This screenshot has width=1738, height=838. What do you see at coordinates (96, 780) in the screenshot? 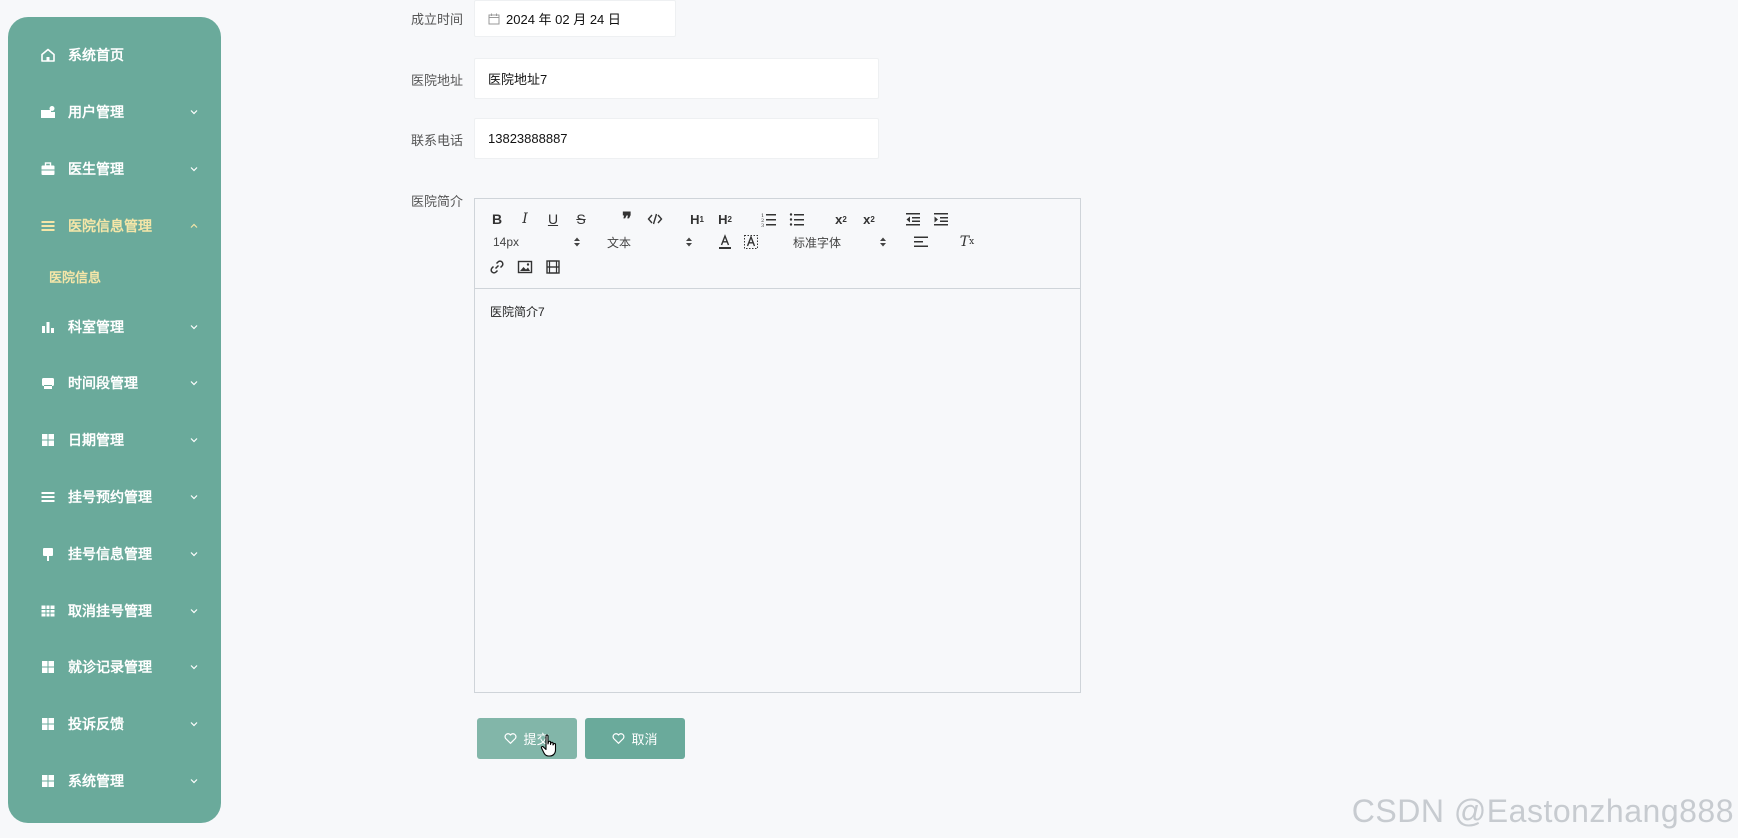
I see `sidebar-item-label: 系统管理` at bounding box center [96, 780].